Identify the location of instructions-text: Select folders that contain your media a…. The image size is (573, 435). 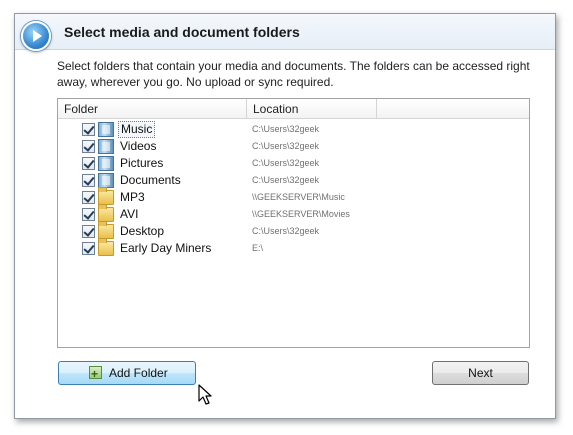
(293, 74).